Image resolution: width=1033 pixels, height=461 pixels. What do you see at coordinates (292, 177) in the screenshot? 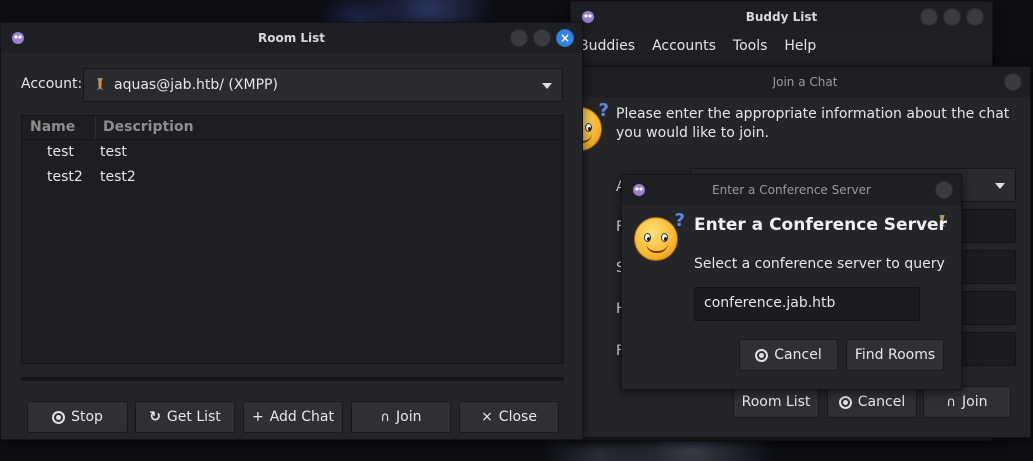
I see `table-row: test2 test2` at bounding box center [292, 177].